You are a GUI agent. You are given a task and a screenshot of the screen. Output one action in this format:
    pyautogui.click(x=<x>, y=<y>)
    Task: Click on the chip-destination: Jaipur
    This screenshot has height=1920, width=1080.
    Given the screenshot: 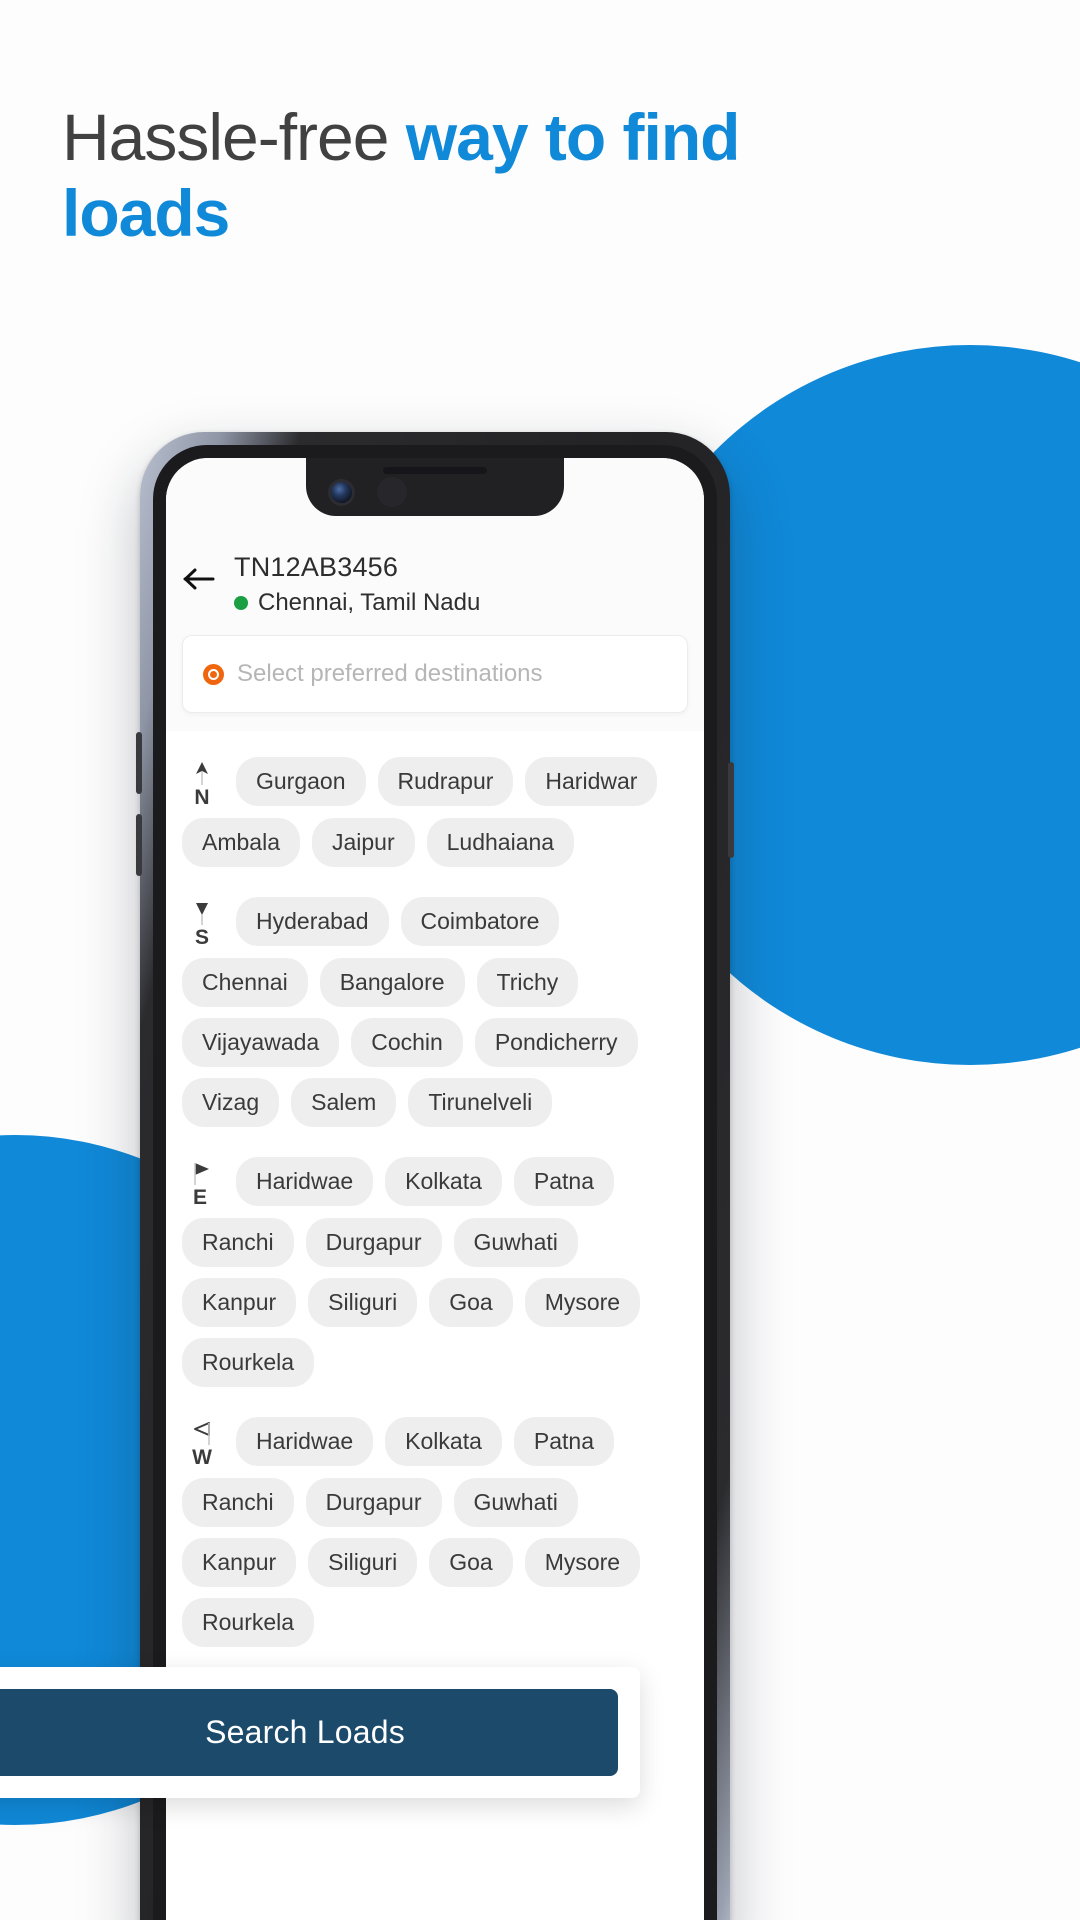 What is the action you would take?
    pyautogui.click(x=363, y=843)
    